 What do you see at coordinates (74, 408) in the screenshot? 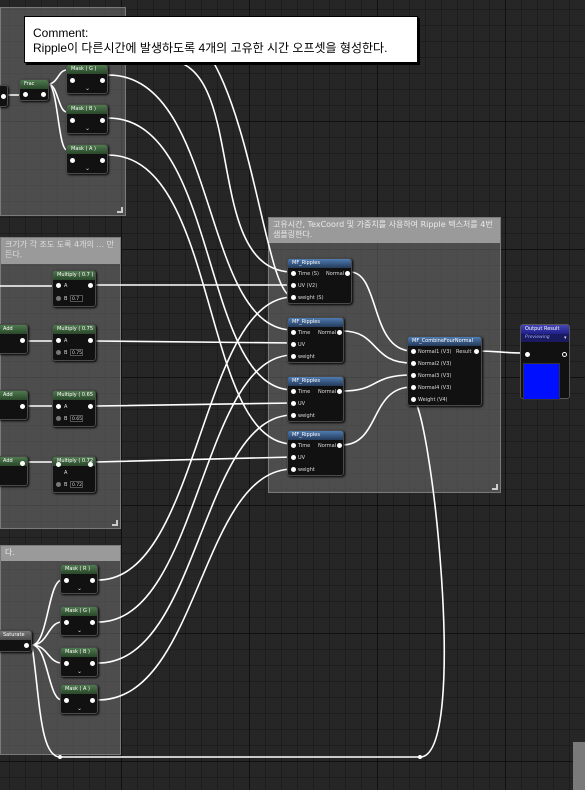
I see `multiply-node-3: Multiply ( 0.65 ) A B 0.65` at bounding box center [74, 408].